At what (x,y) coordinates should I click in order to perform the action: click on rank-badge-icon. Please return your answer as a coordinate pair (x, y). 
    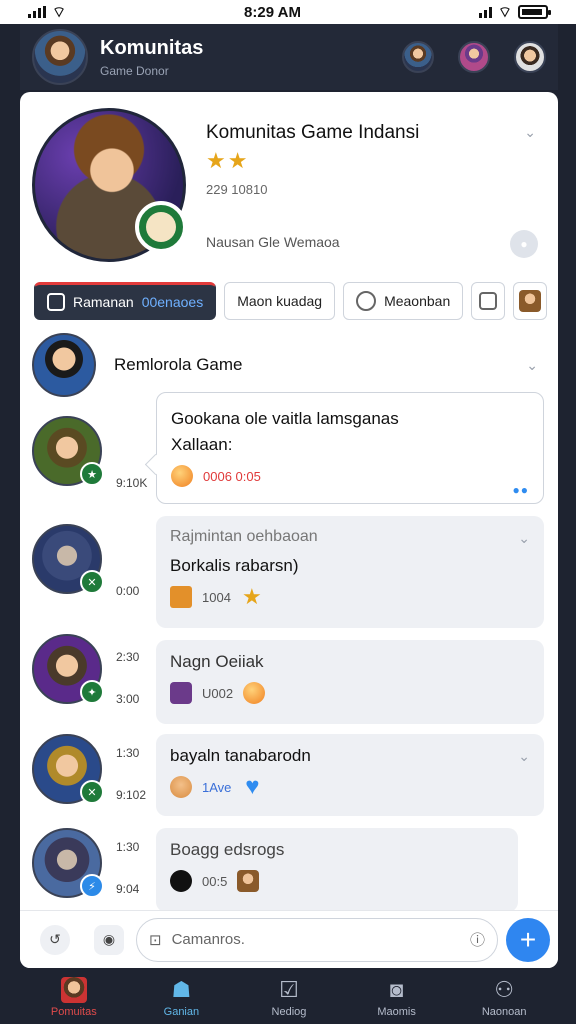
    Looking at the image, I should click on (161, 227).